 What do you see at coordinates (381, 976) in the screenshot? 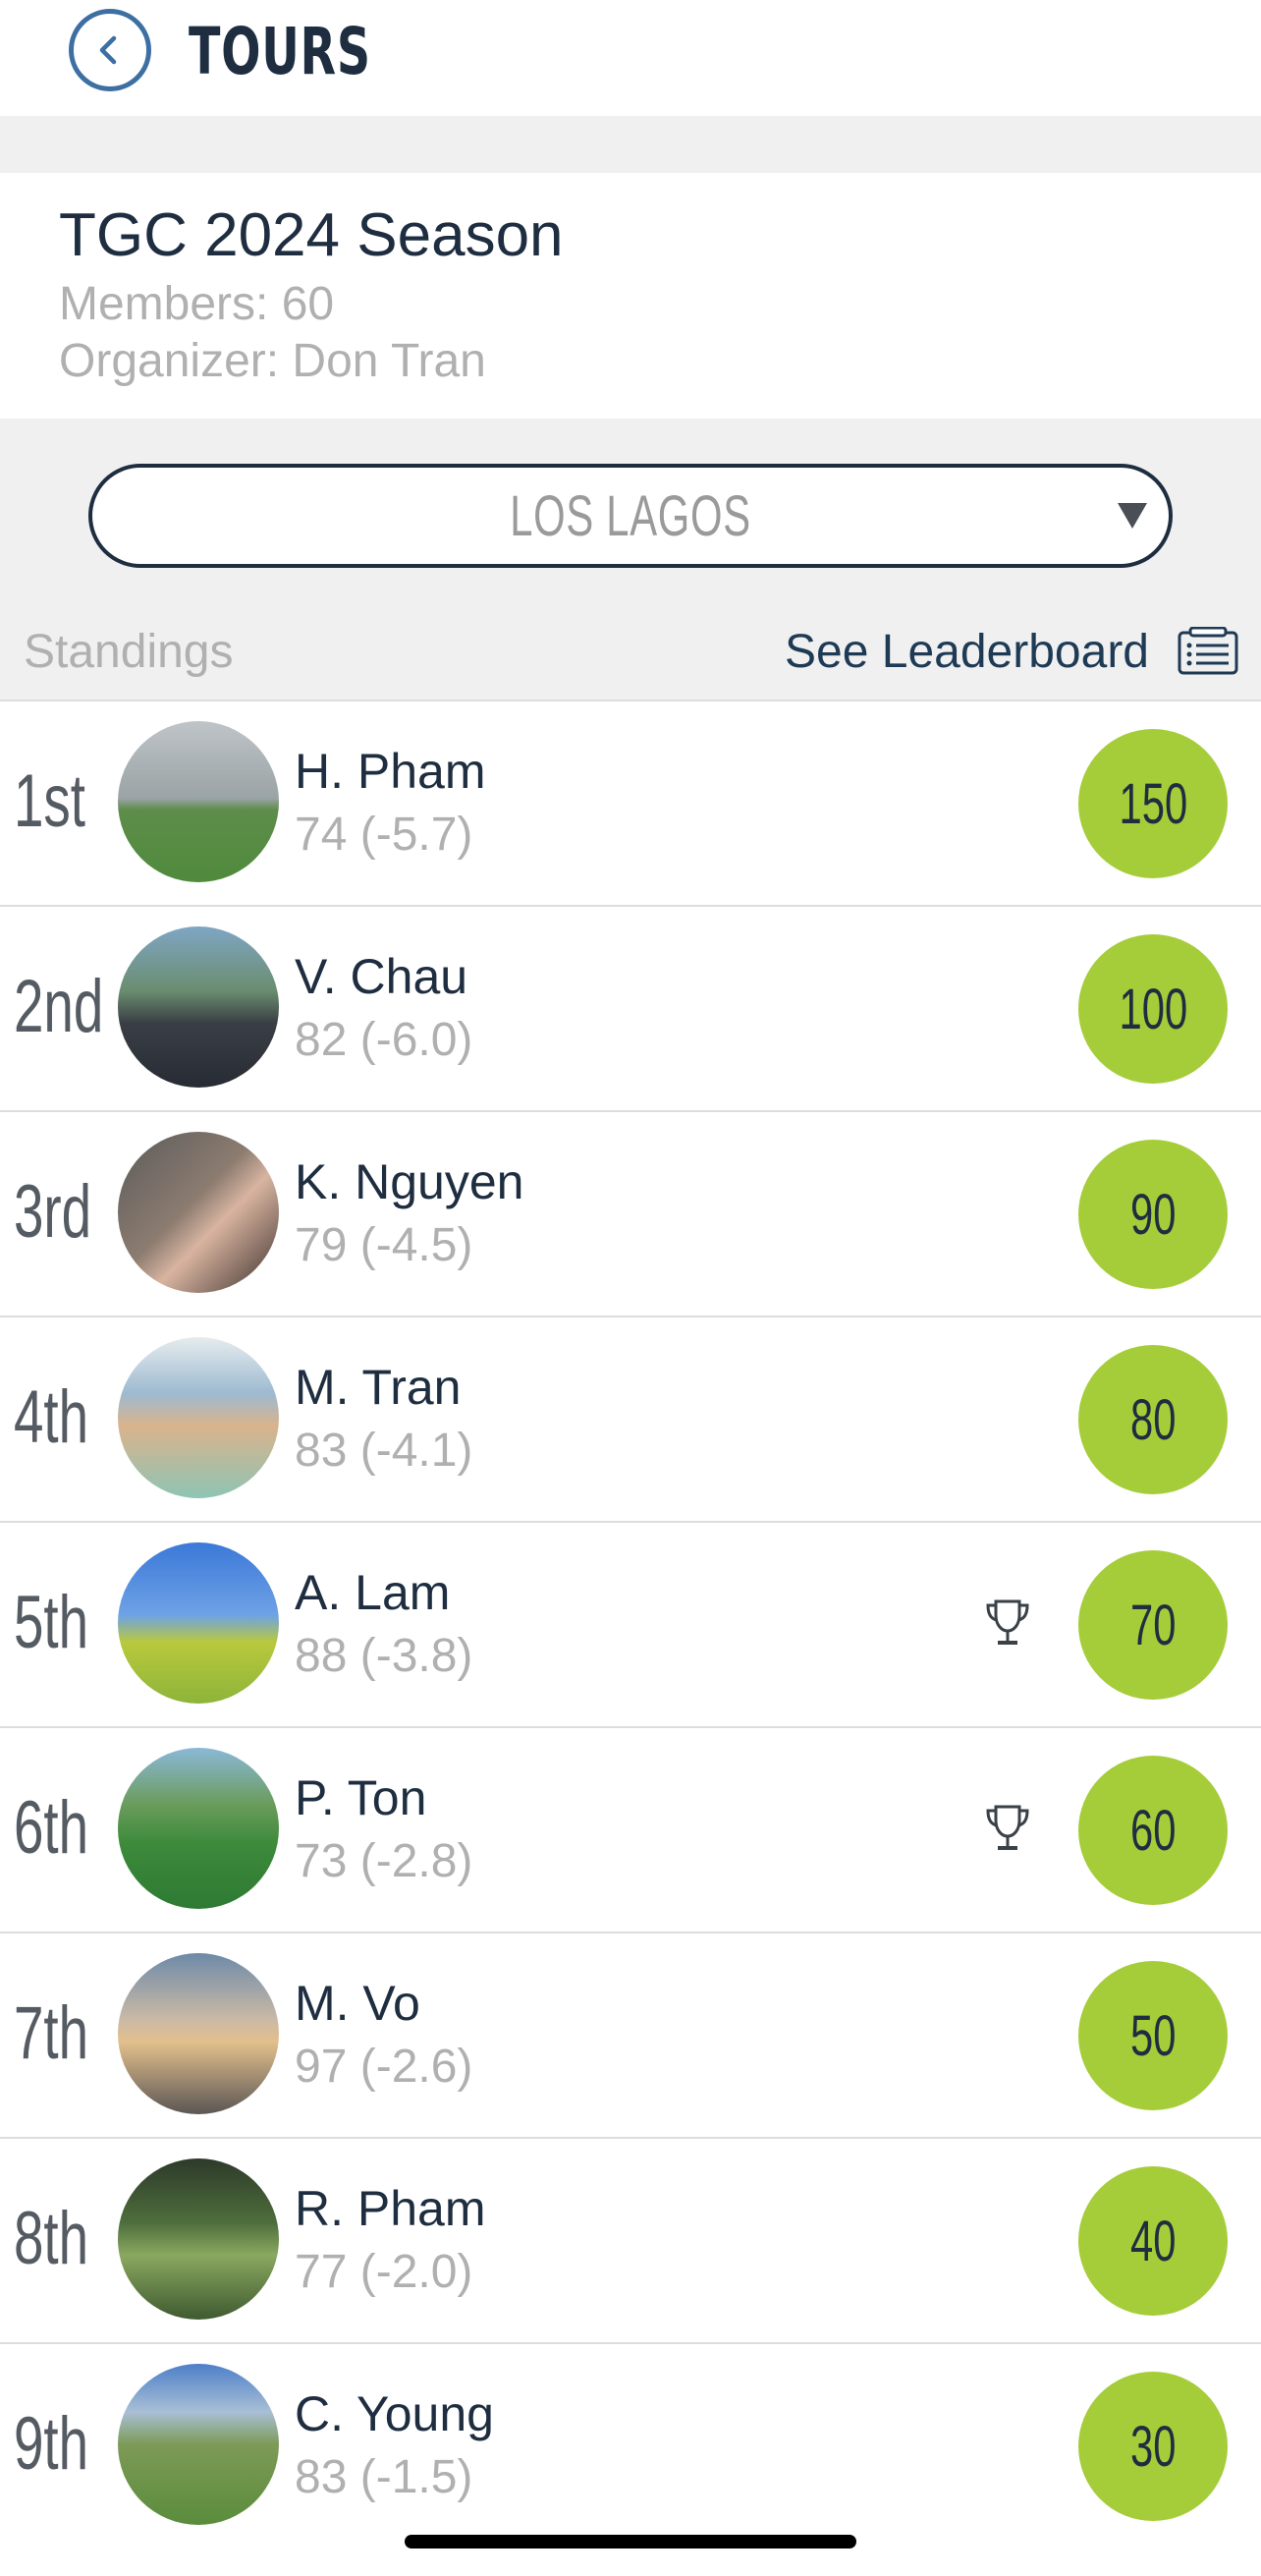
I see `player-name: V. Chau` at bounding box center [381, 976].